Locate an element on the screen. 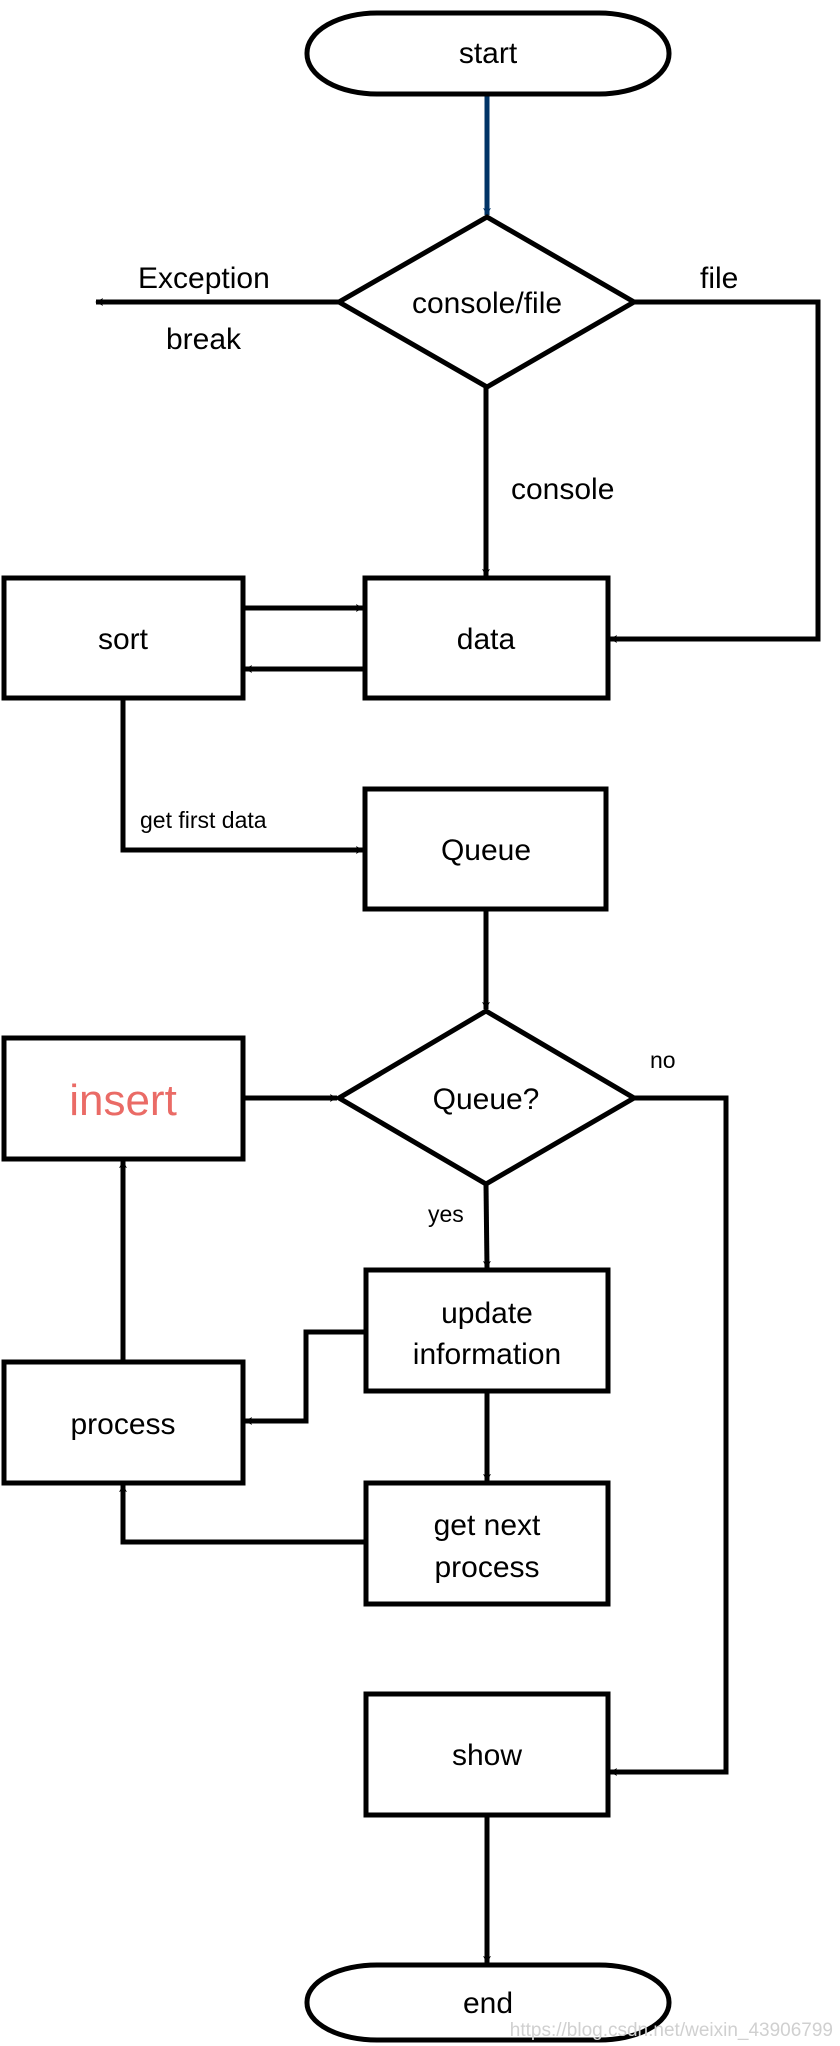 The width and height of the screenshot is (840, 2046). label-file: file is located at coordinates (719, 278).